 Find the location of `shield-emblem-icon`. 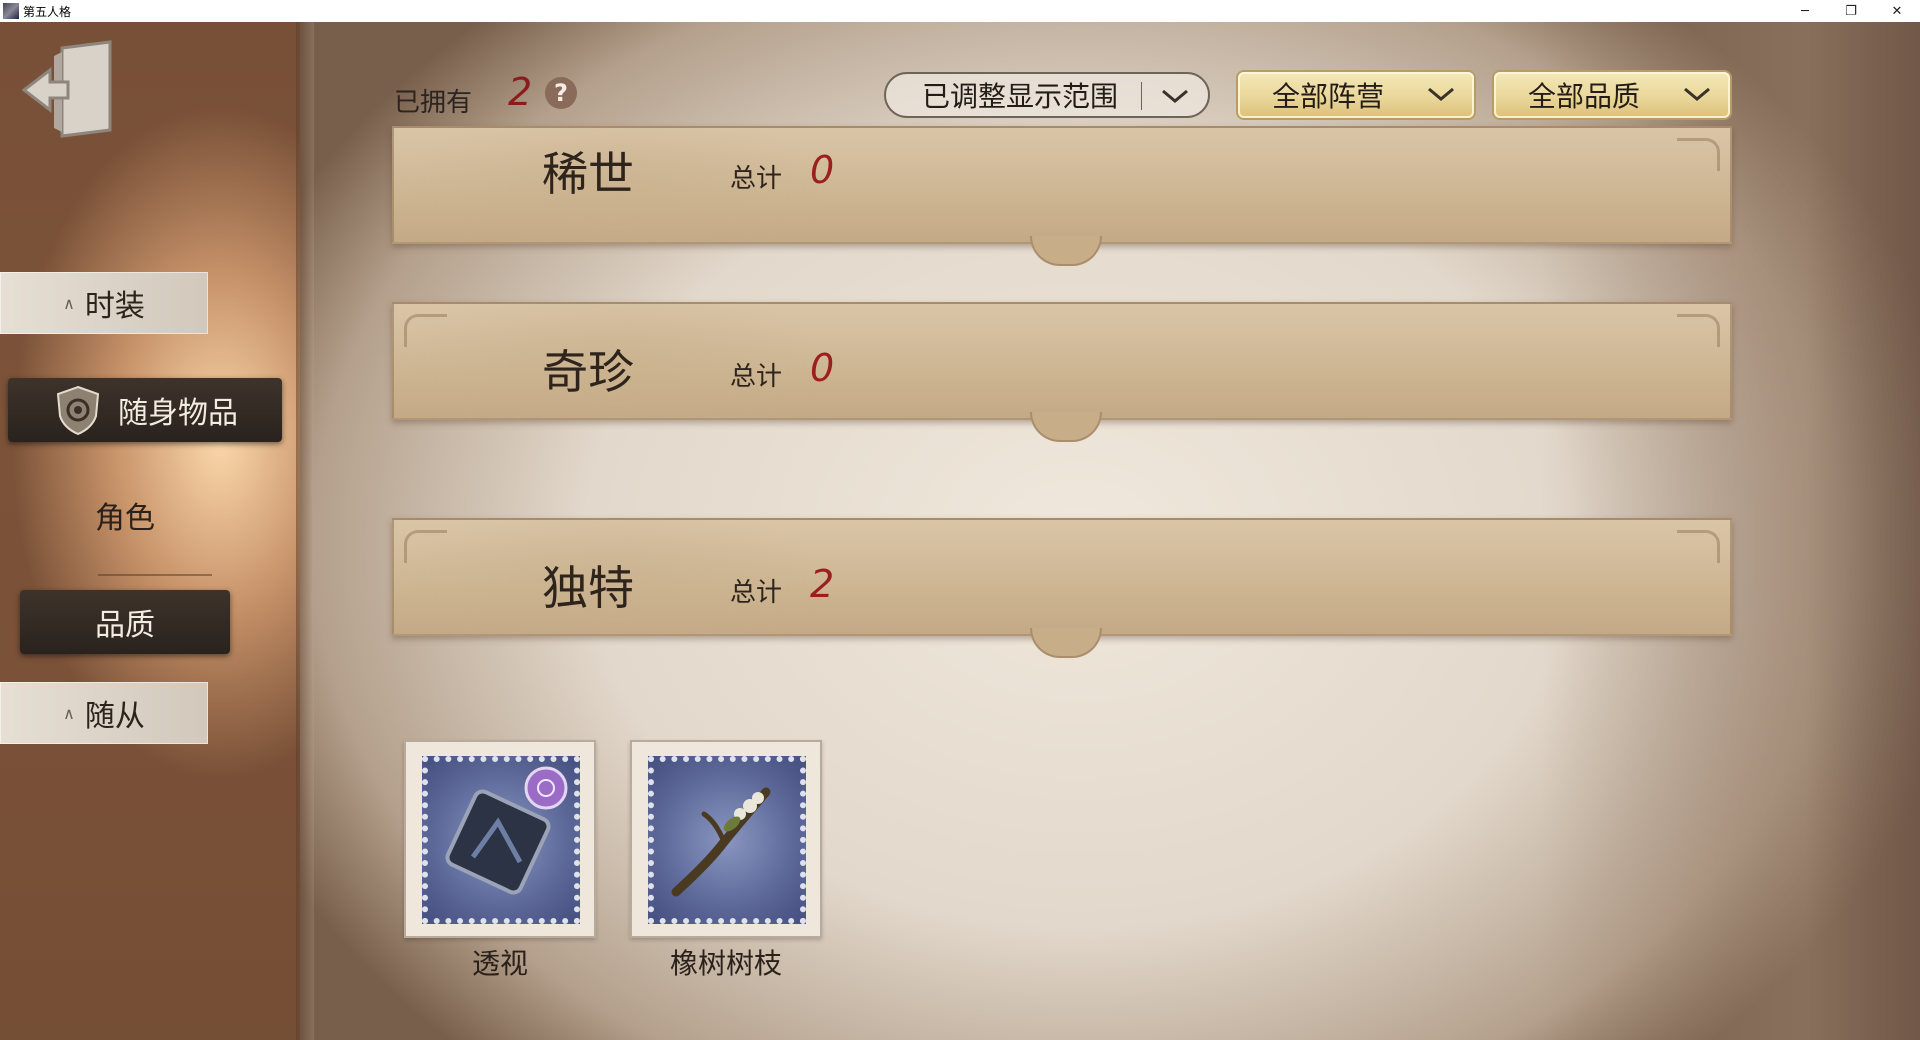

shield-emblem-icon is located at coordinates (78, 410).